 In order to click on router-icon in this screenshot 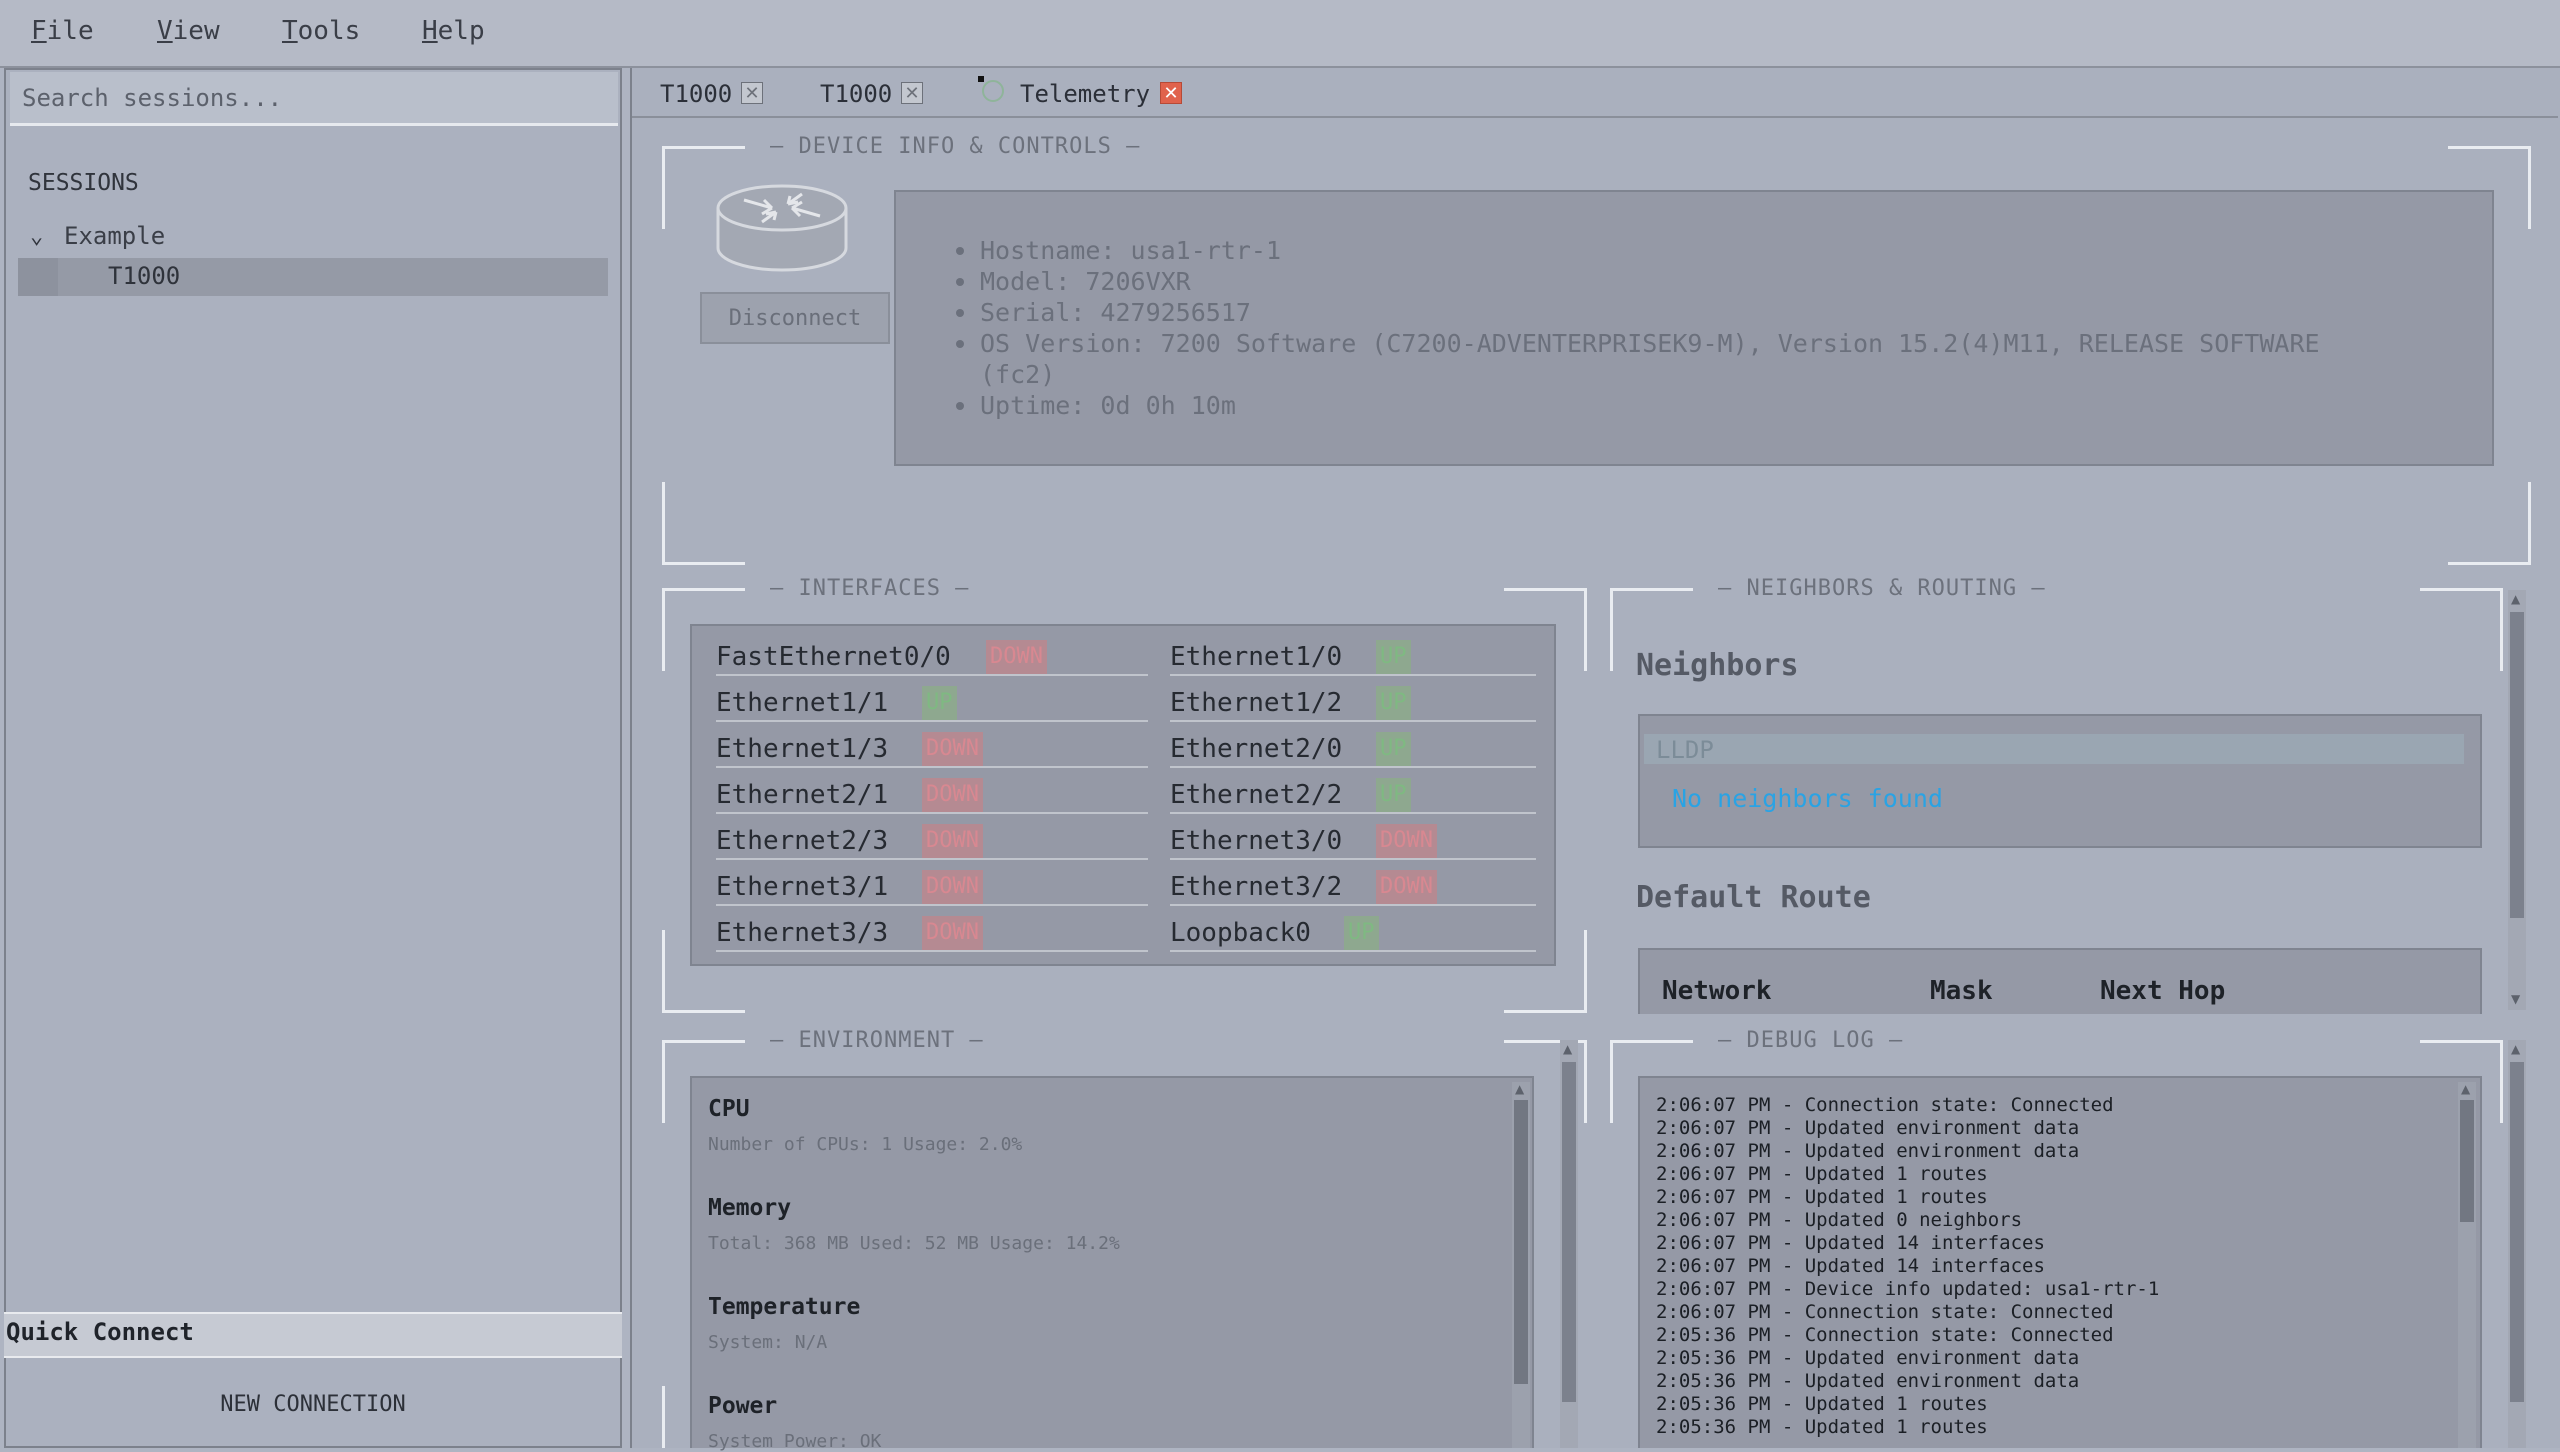, I will do `click(782, 228)`.